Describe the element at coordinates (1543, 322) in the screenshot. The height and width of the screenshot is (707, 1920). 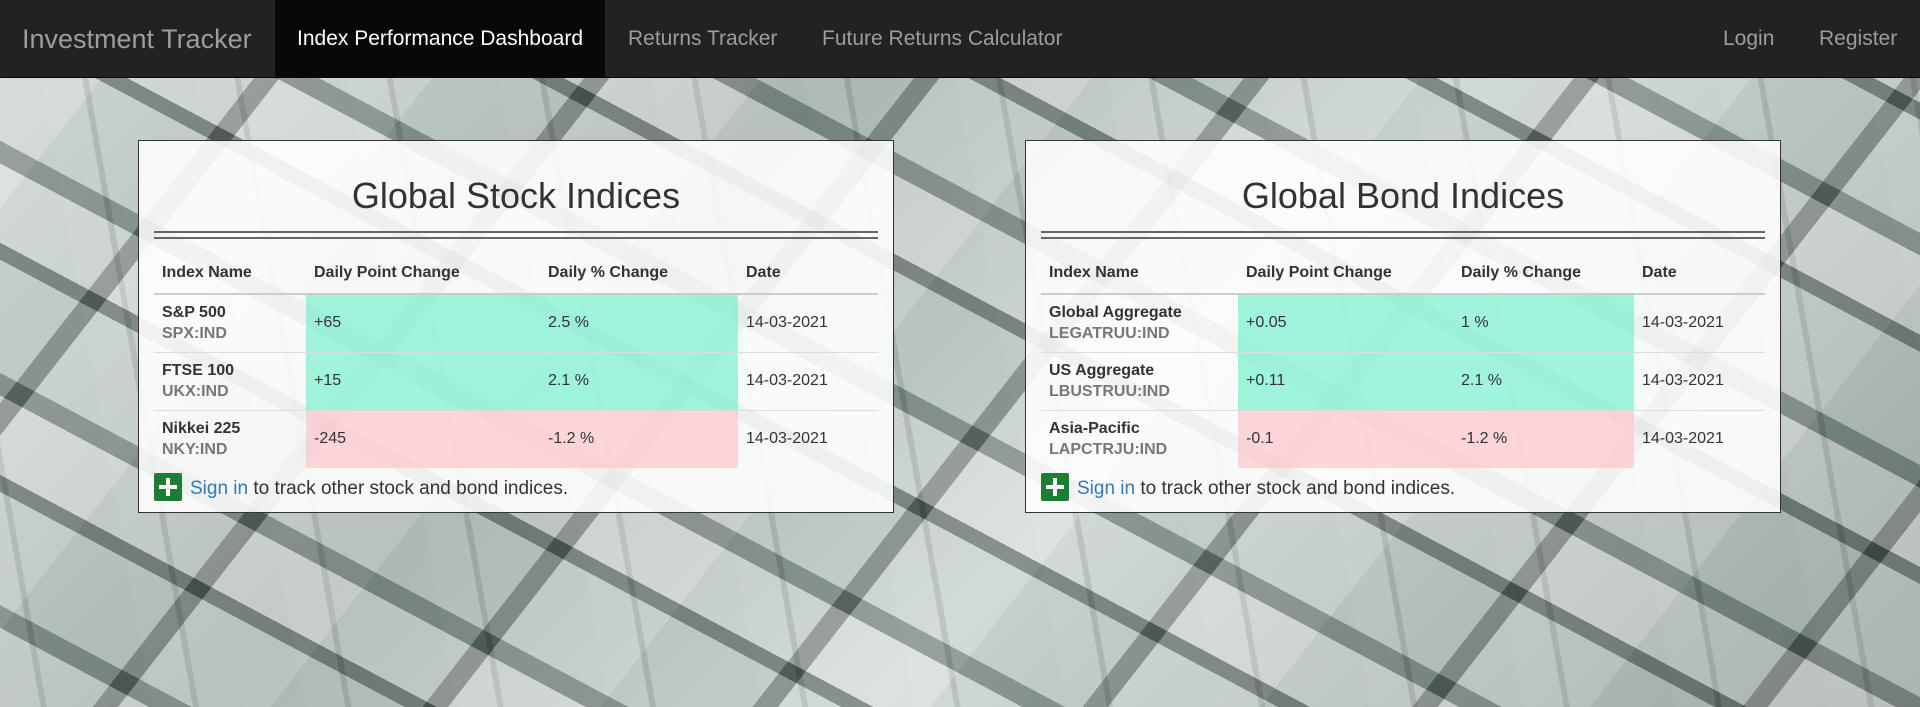
I see `pct-change-cell: 1 %` at that location.